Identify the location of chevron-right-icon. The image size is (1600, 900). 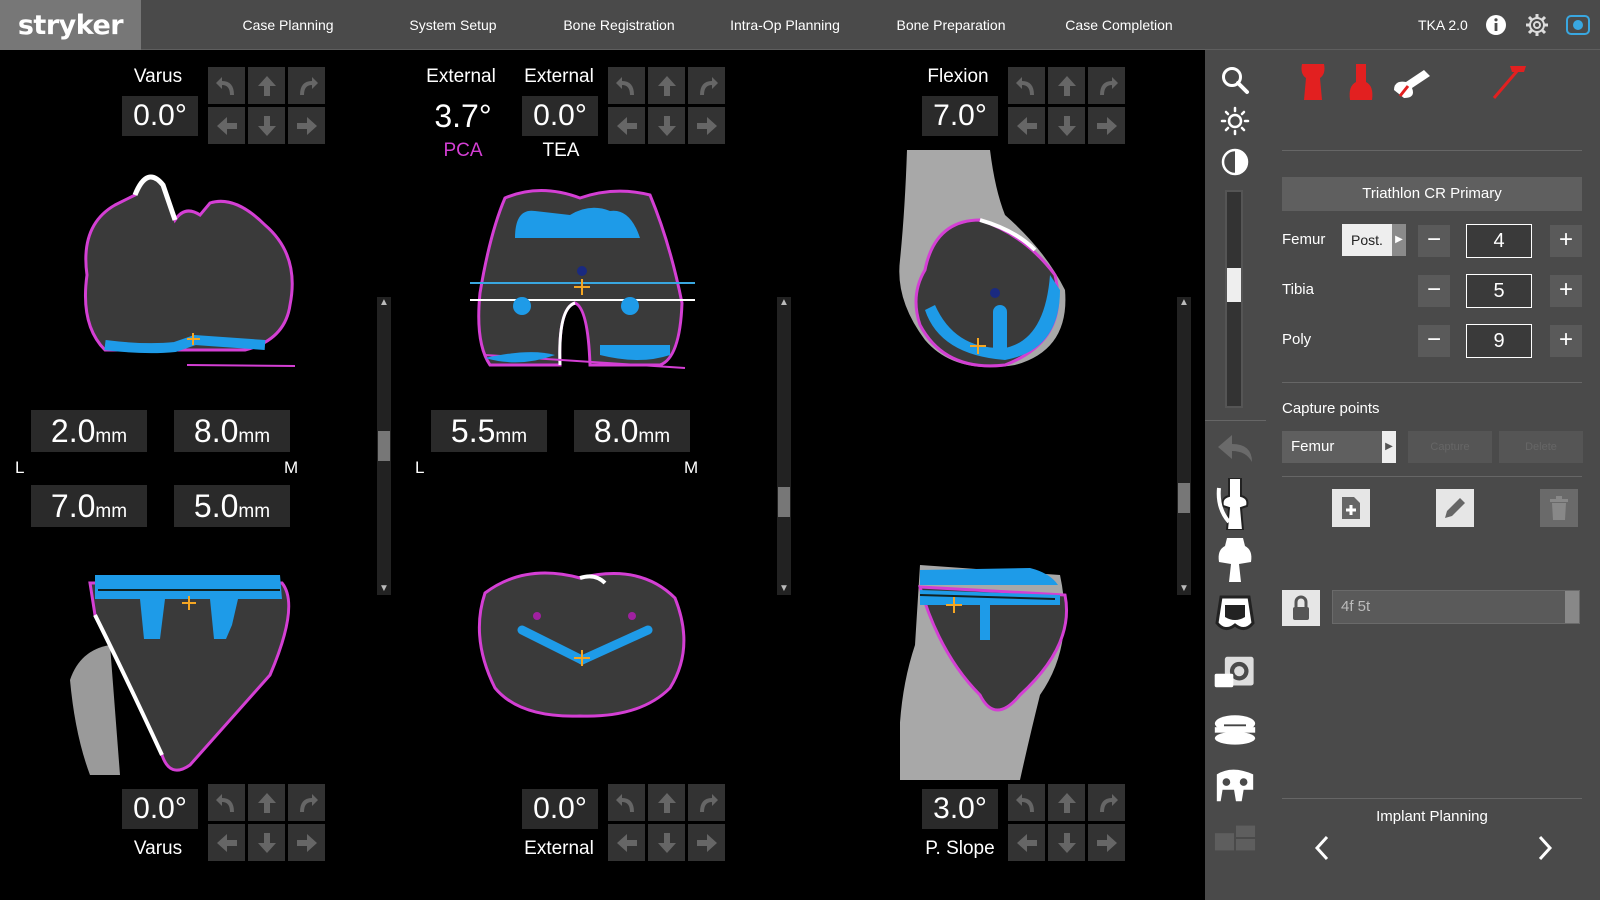
(1544, 848).